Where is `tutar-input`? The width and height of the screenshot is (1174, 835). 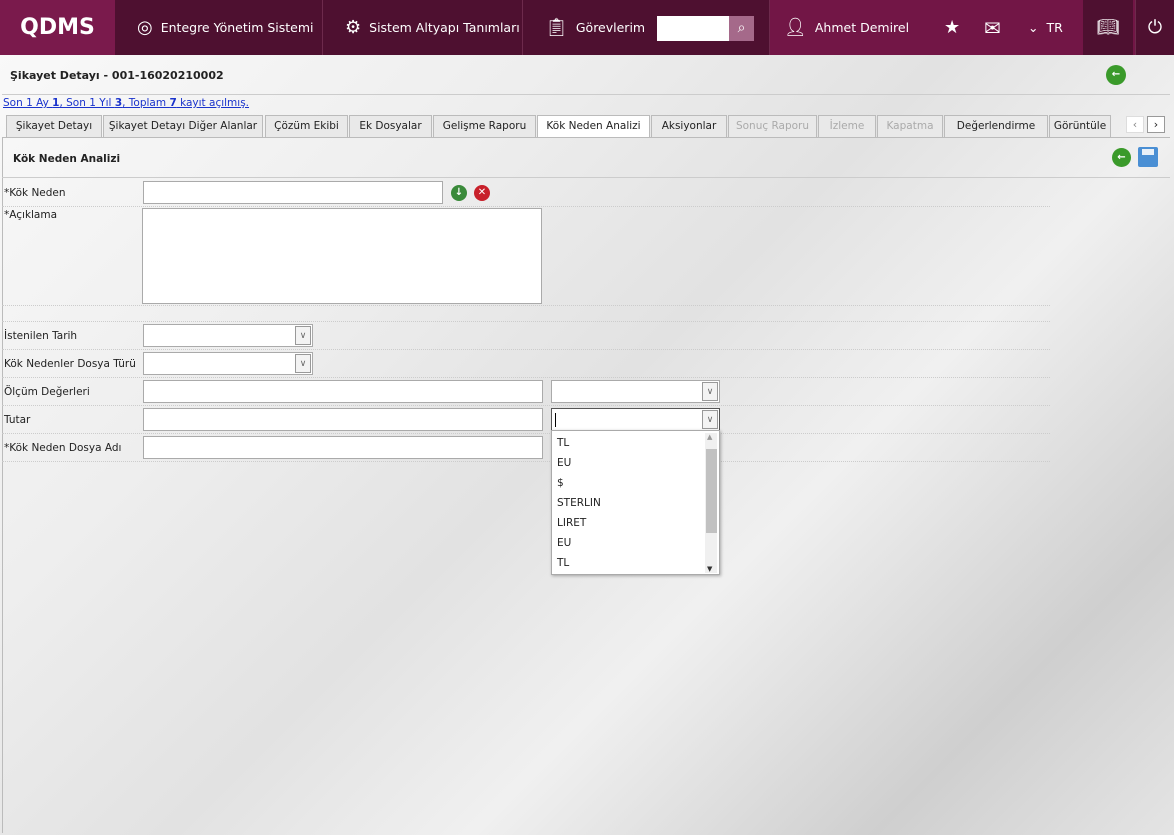 tutar-input is located at coordinates (343, 419).